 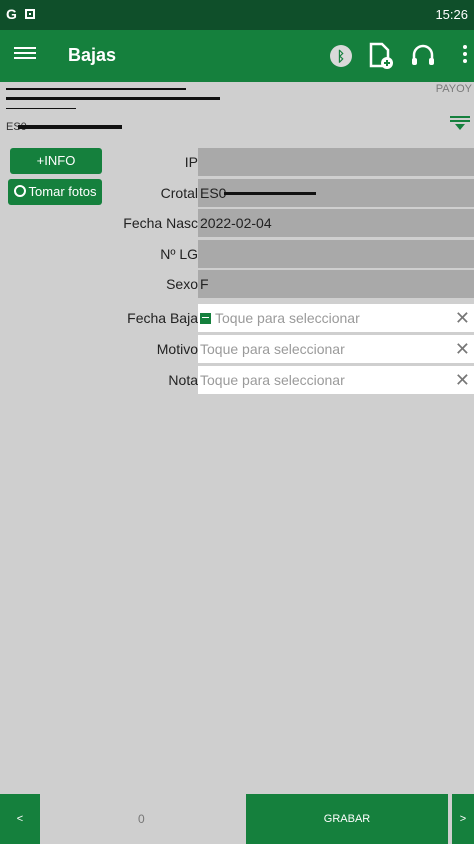 I want to click on page-title: Bajas, so click(x=92, y=55).